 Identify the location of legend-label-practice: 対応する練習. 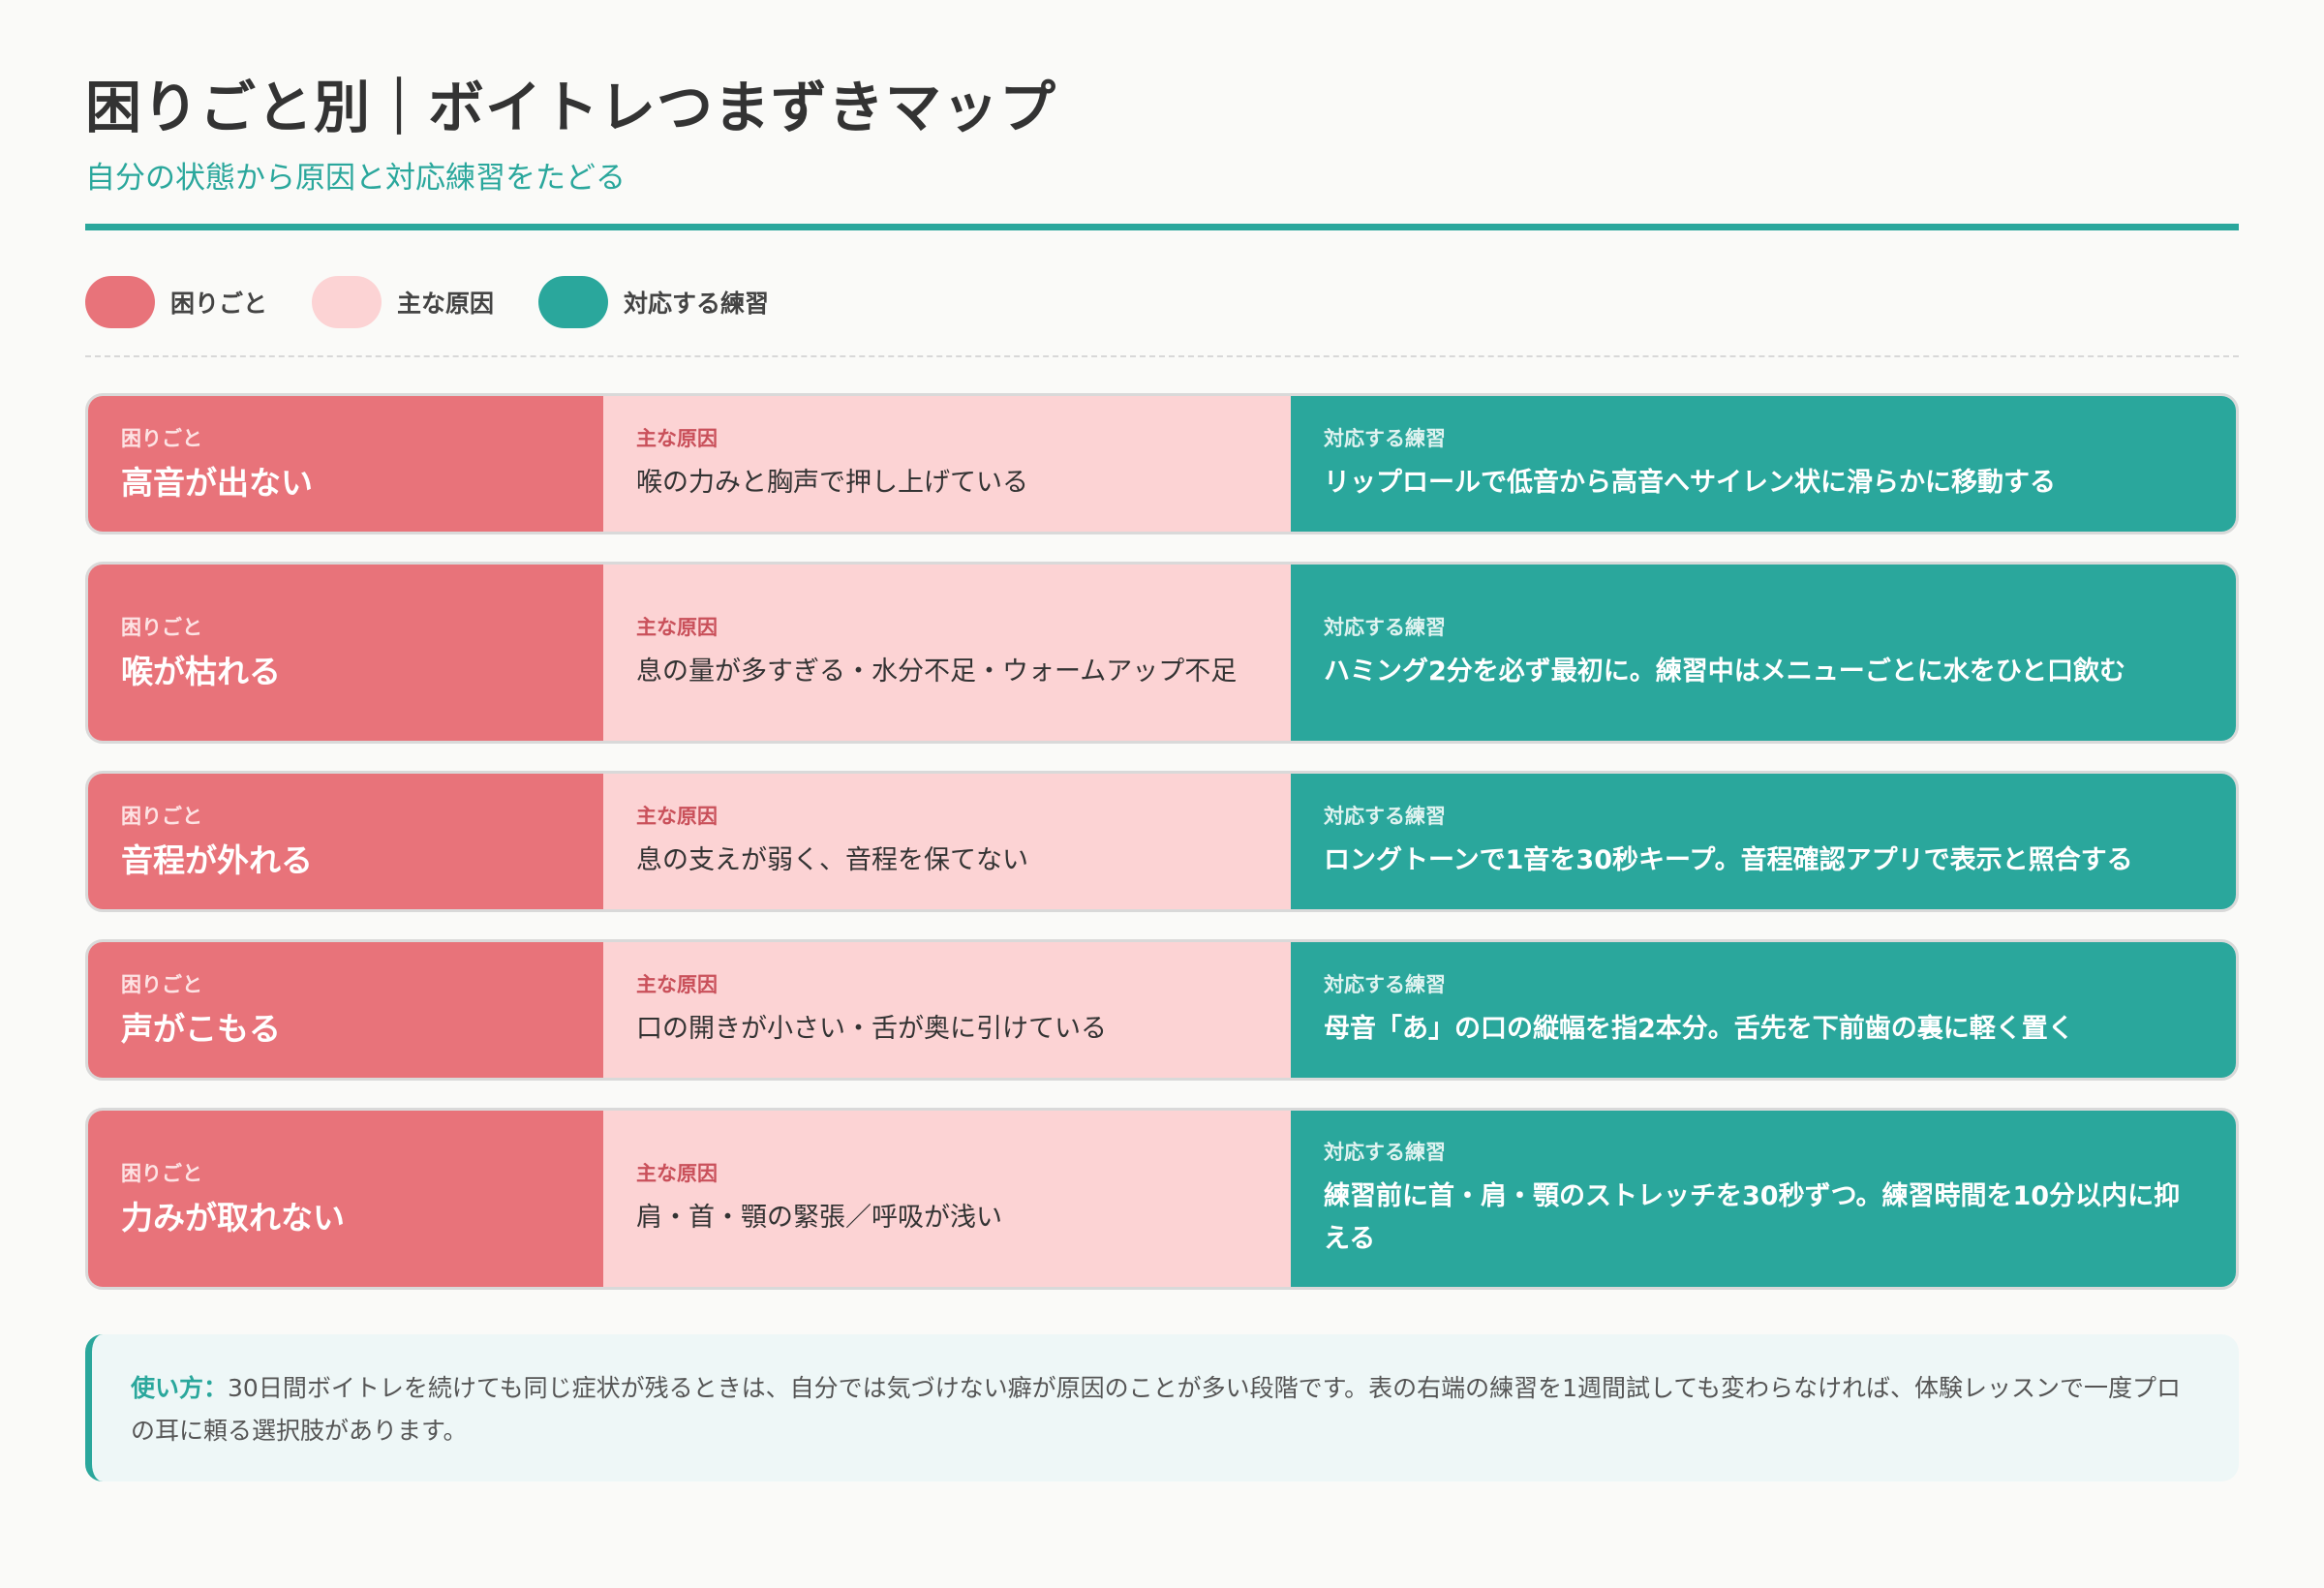
(697, 304).